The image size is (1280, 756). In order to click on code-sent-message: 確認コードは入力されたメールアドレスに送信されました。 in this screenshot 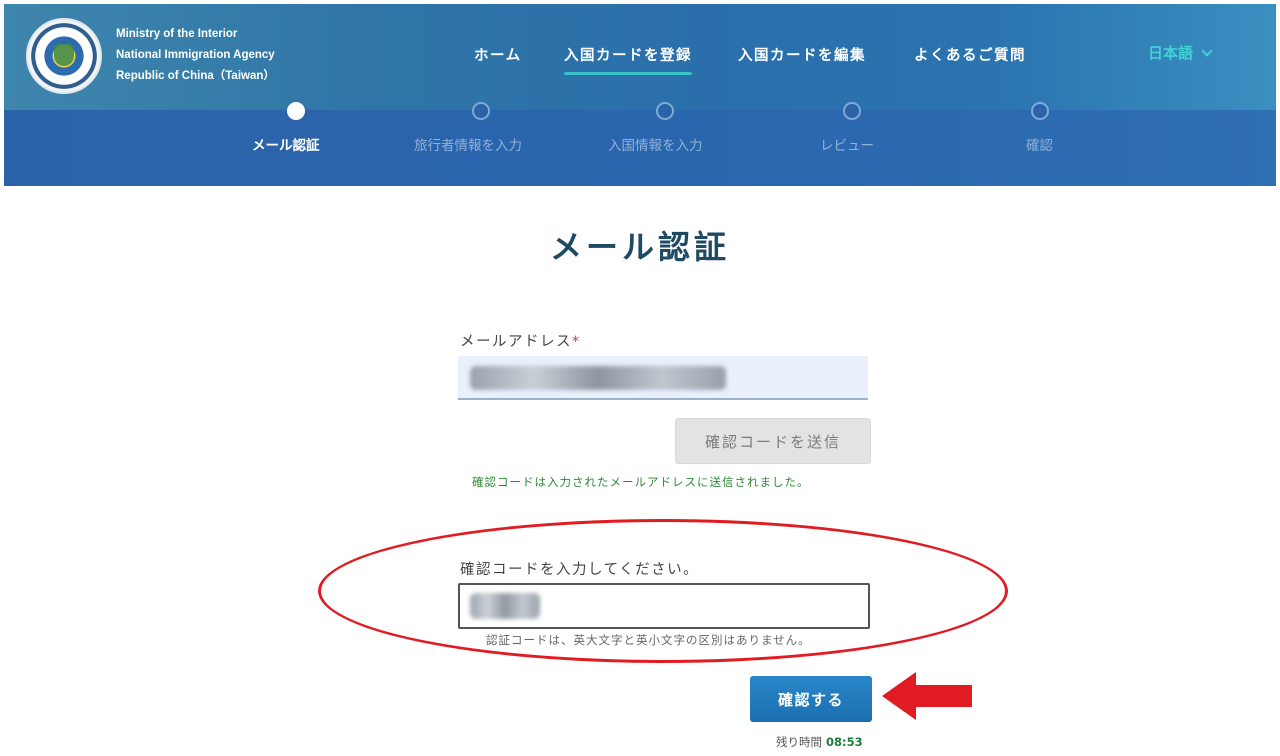, I will do `click(641, 482)`.